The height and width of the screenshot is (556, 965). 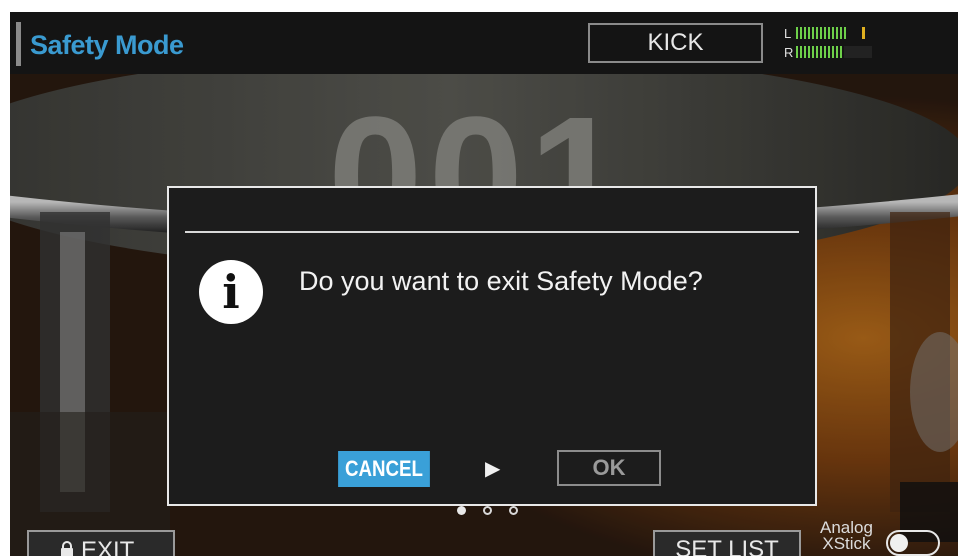 What do you see at coordinates (108, 546) in the screenshot?
I see `exit-label: EXIT` at bounding box center [108, 546].